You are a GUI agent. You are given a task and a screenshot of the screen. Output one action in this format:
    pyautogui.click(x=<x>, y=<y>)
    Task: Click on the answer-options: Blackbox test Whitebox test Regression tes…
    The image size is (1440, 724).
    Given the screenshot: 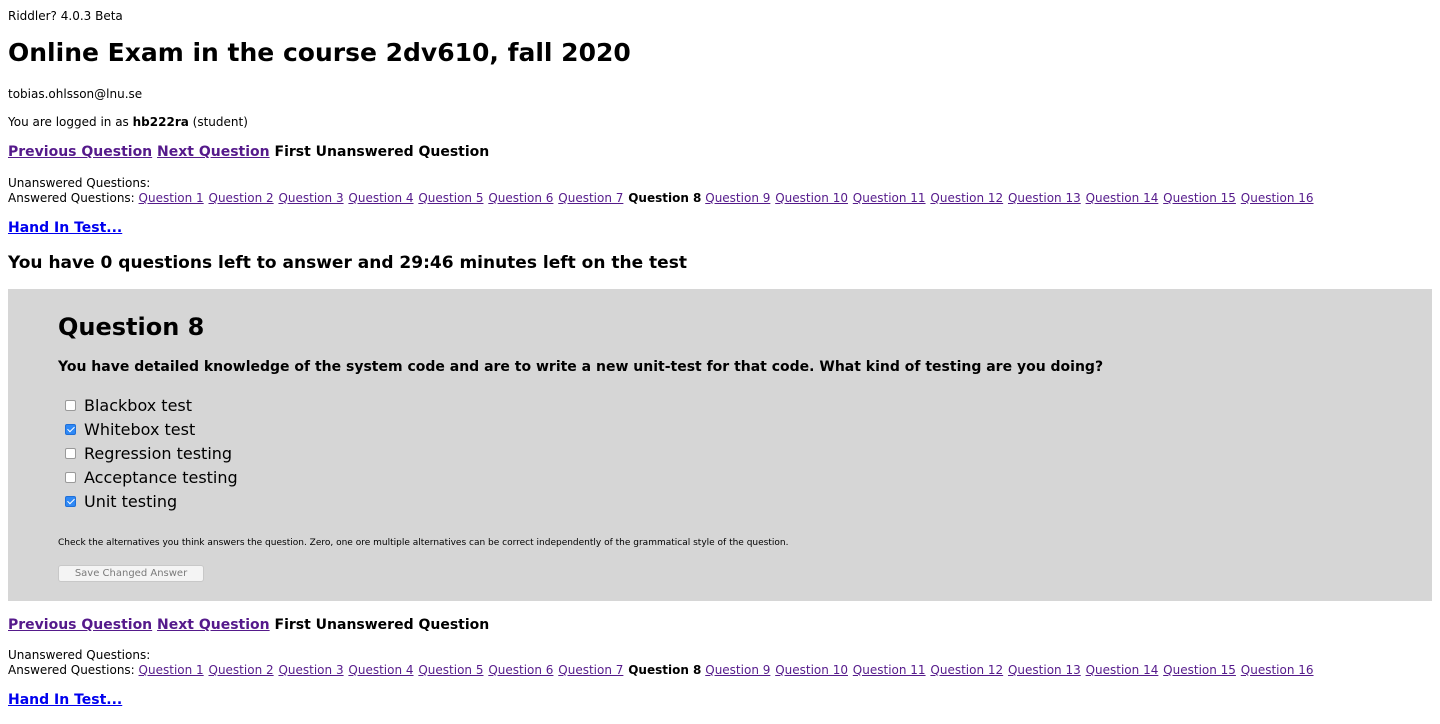 What is the action you would take?
    pyautogui.click(x=151, y=453)
    